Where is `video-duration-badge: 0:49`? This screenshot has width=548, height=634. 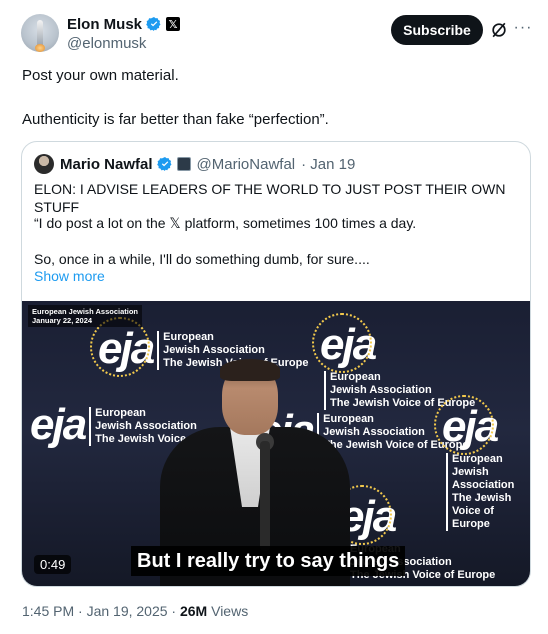 video-duration-badge: 0:49 is located at coordinates (53, 564).